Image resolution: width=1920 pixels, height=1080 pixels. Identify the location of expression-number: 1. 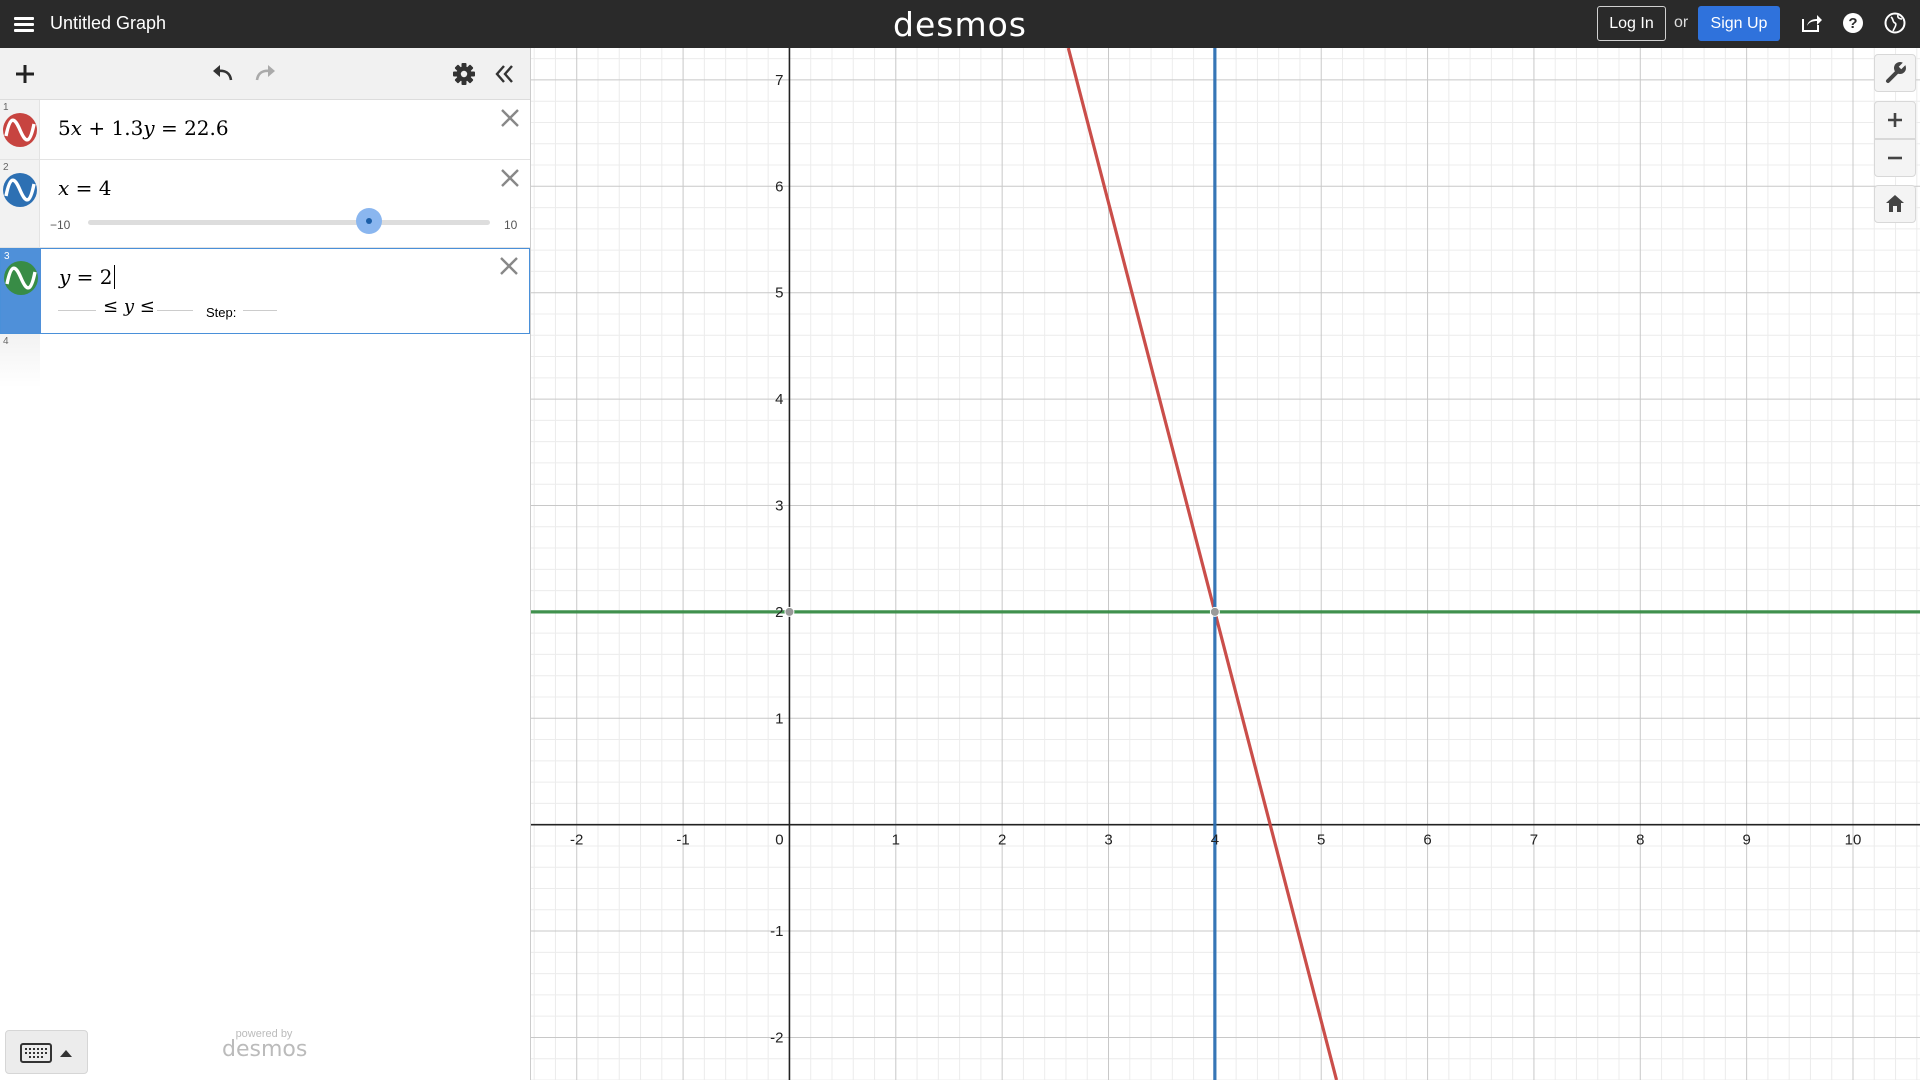
(6, 107).